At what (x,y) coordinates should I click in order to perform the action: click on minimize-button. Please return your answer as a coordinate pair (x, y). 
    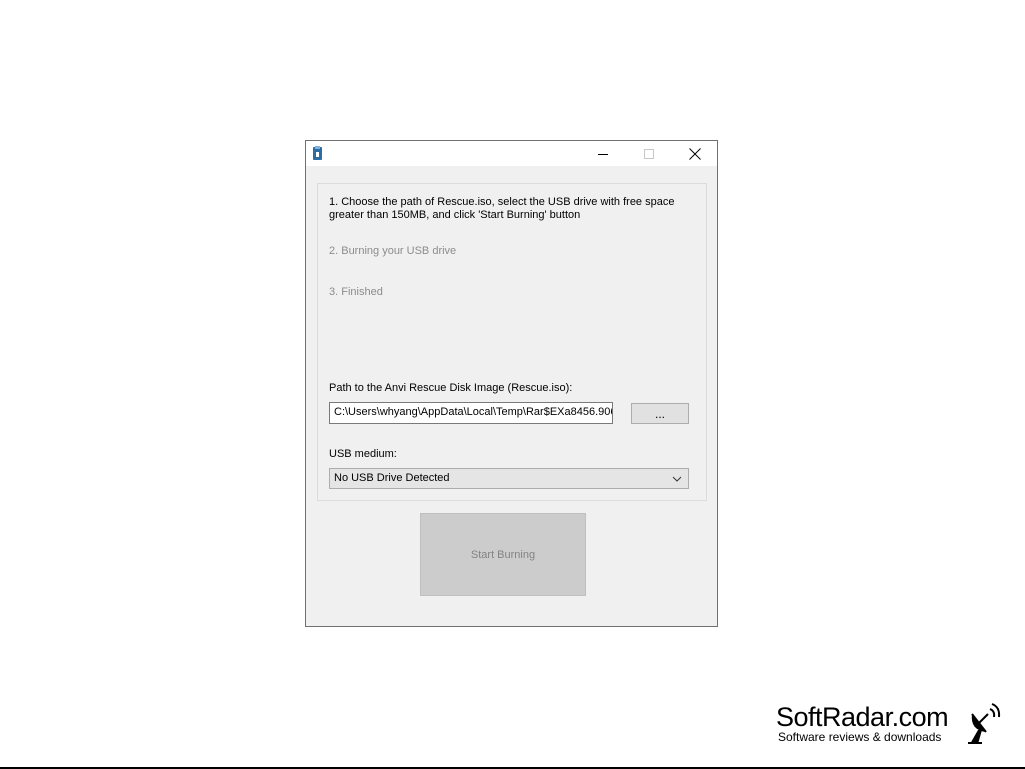
    Looking at the image, I should click on (603, 153).